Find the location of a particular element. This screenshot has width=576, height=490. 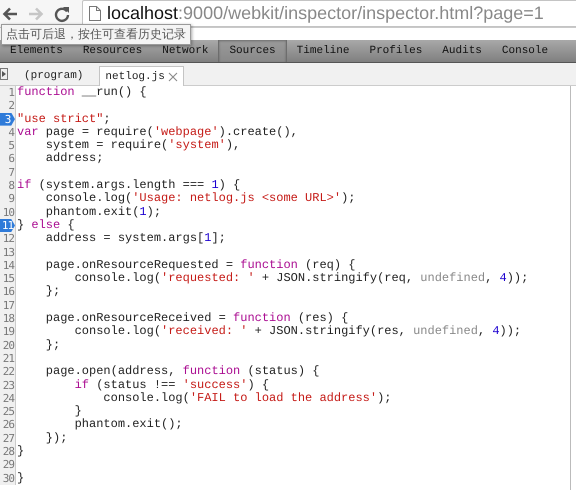

code-line: page.onResourceReceived = function (res) { is located at coordinates (196, 319).